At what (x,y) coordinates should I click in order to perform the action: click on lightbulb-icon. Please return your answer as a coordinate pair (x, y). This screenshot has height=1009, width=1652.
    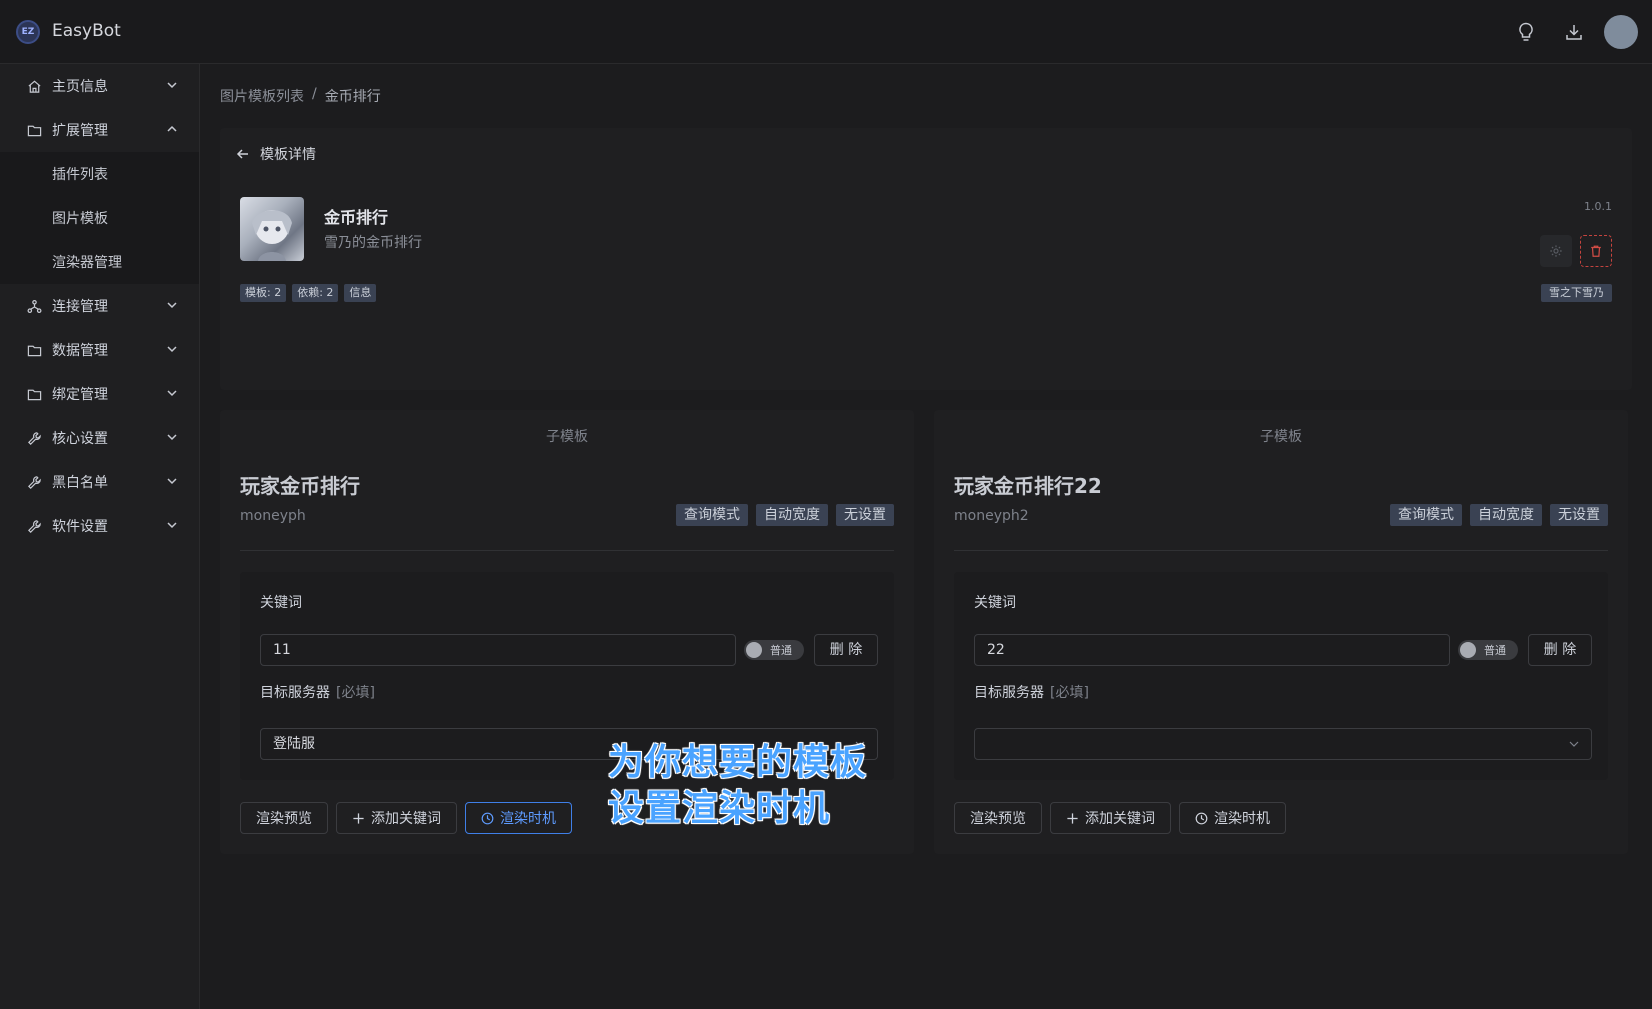
    Looking at the image, I should click on (1526, 32).